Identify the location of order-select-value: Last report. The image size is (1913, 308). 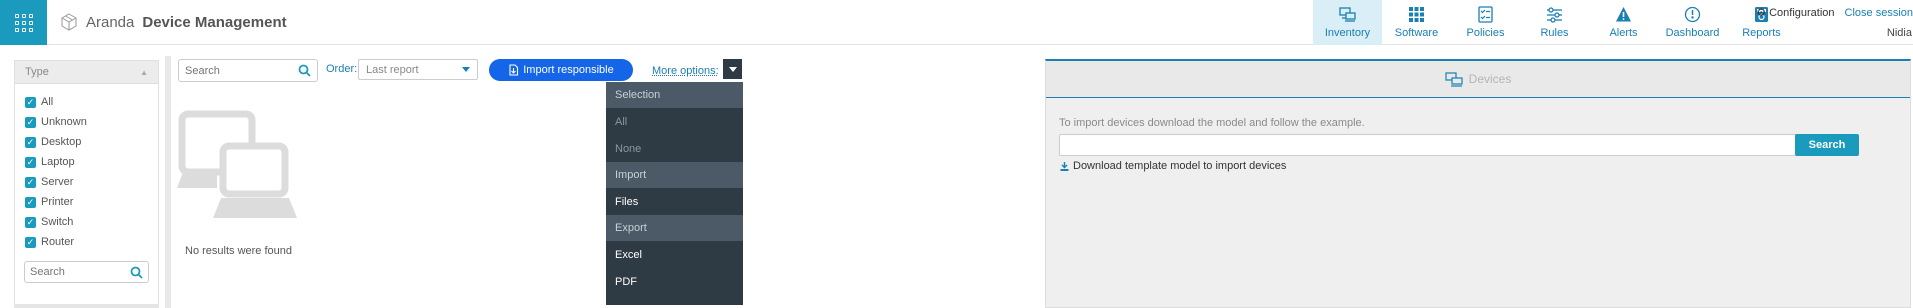
(392, 69).